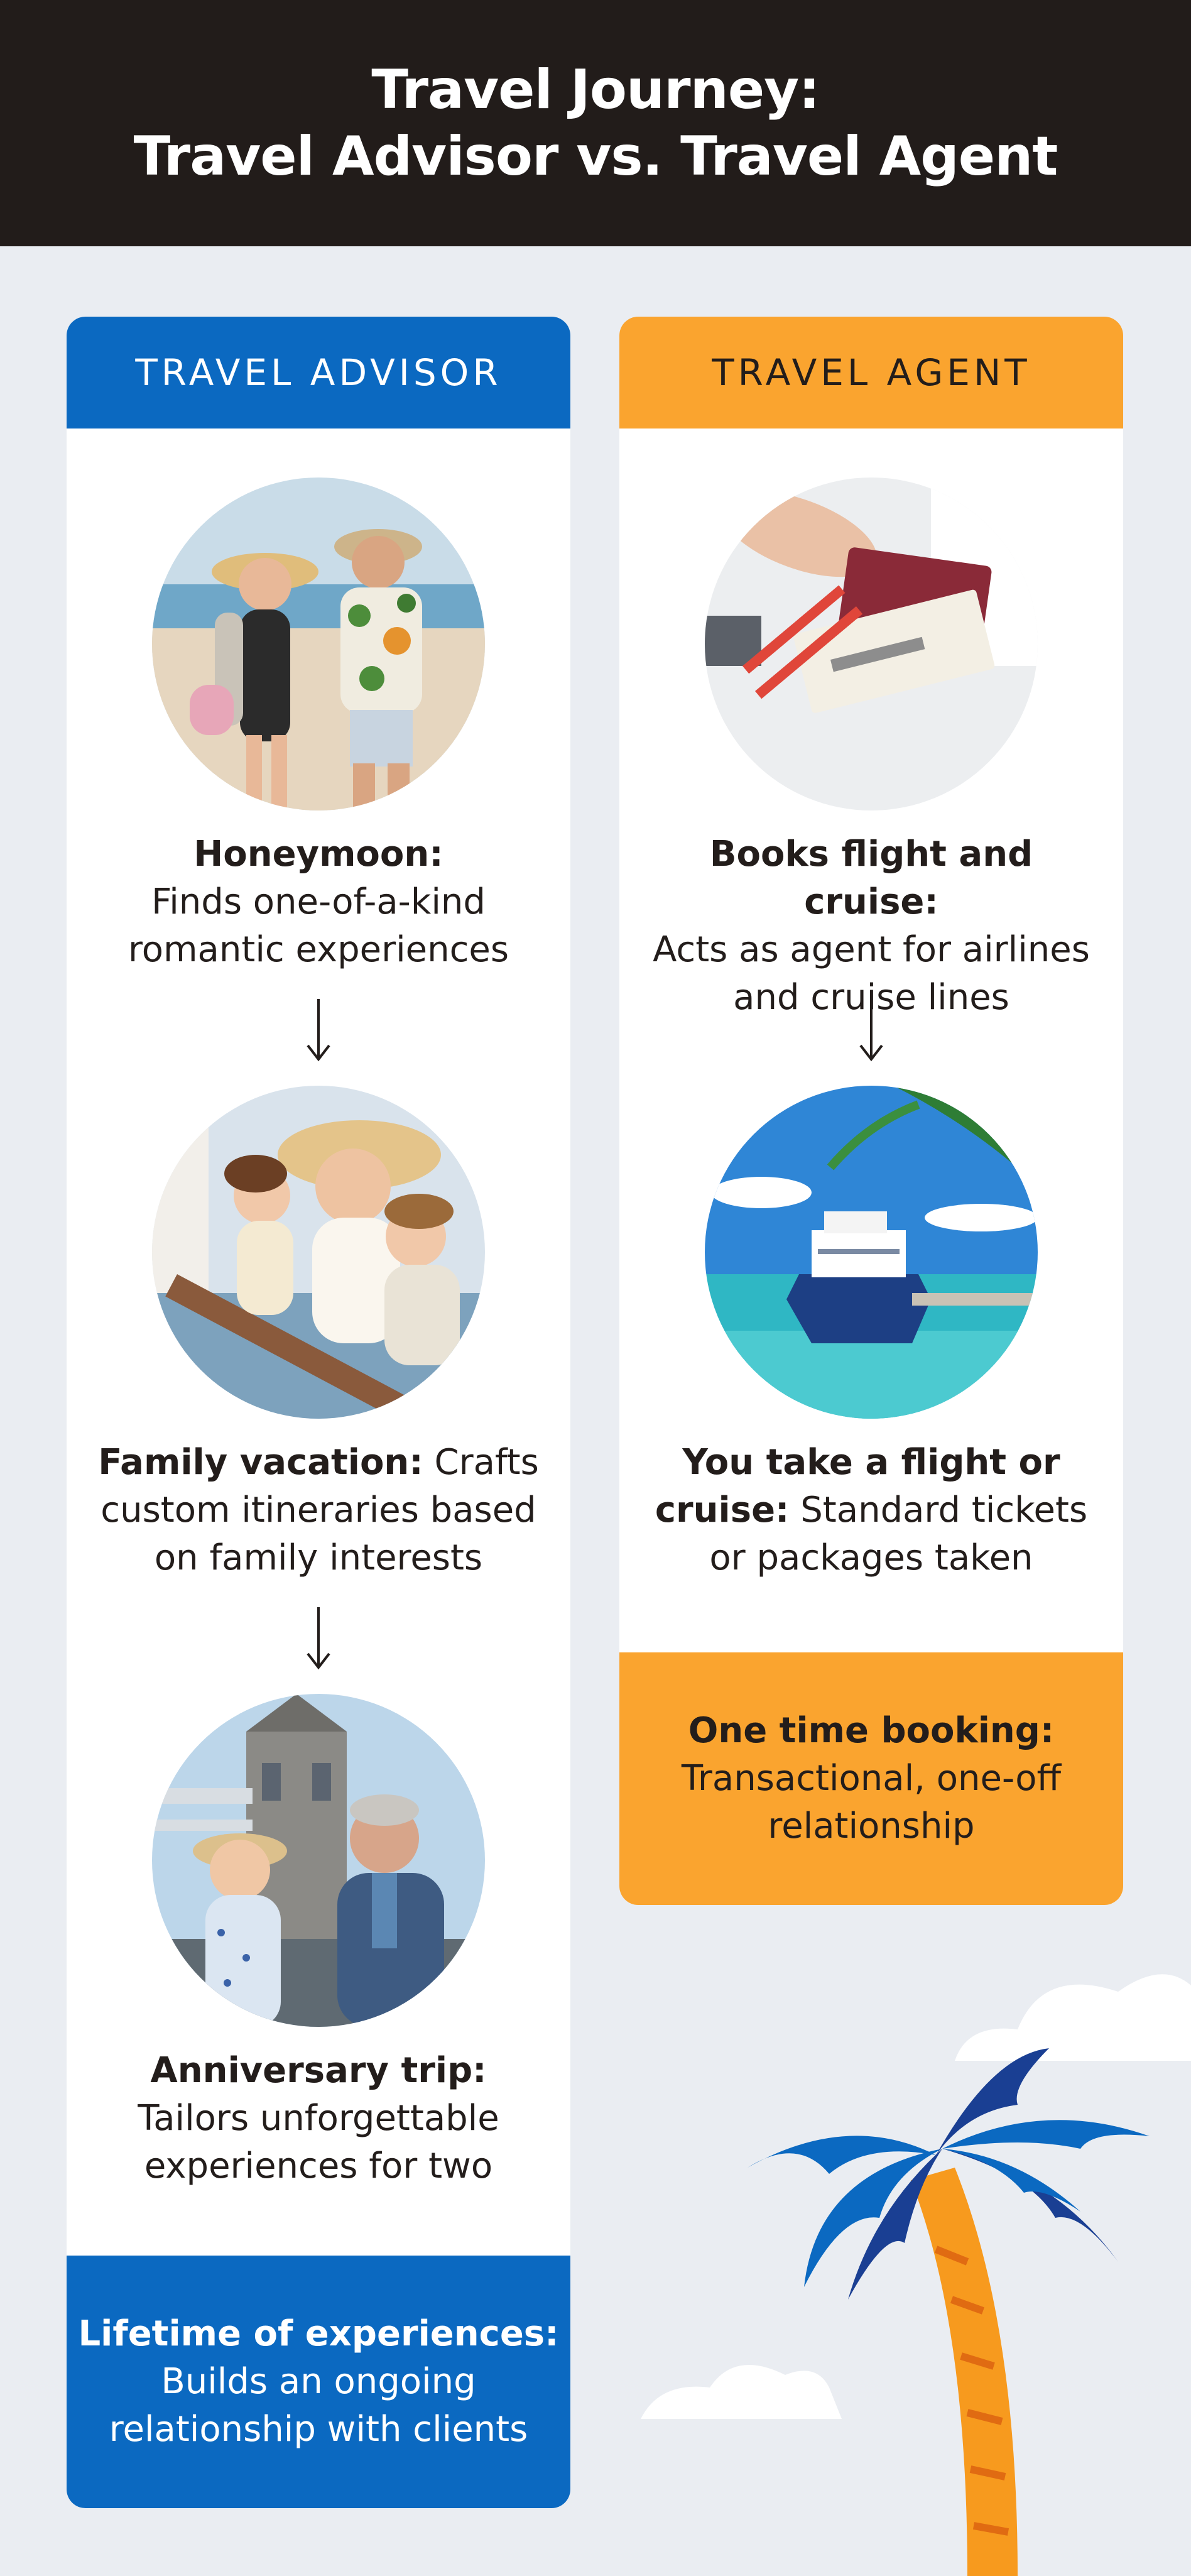  I want to click on advisor-footer-line1: Builds an ongoing, so click(319, 2381).